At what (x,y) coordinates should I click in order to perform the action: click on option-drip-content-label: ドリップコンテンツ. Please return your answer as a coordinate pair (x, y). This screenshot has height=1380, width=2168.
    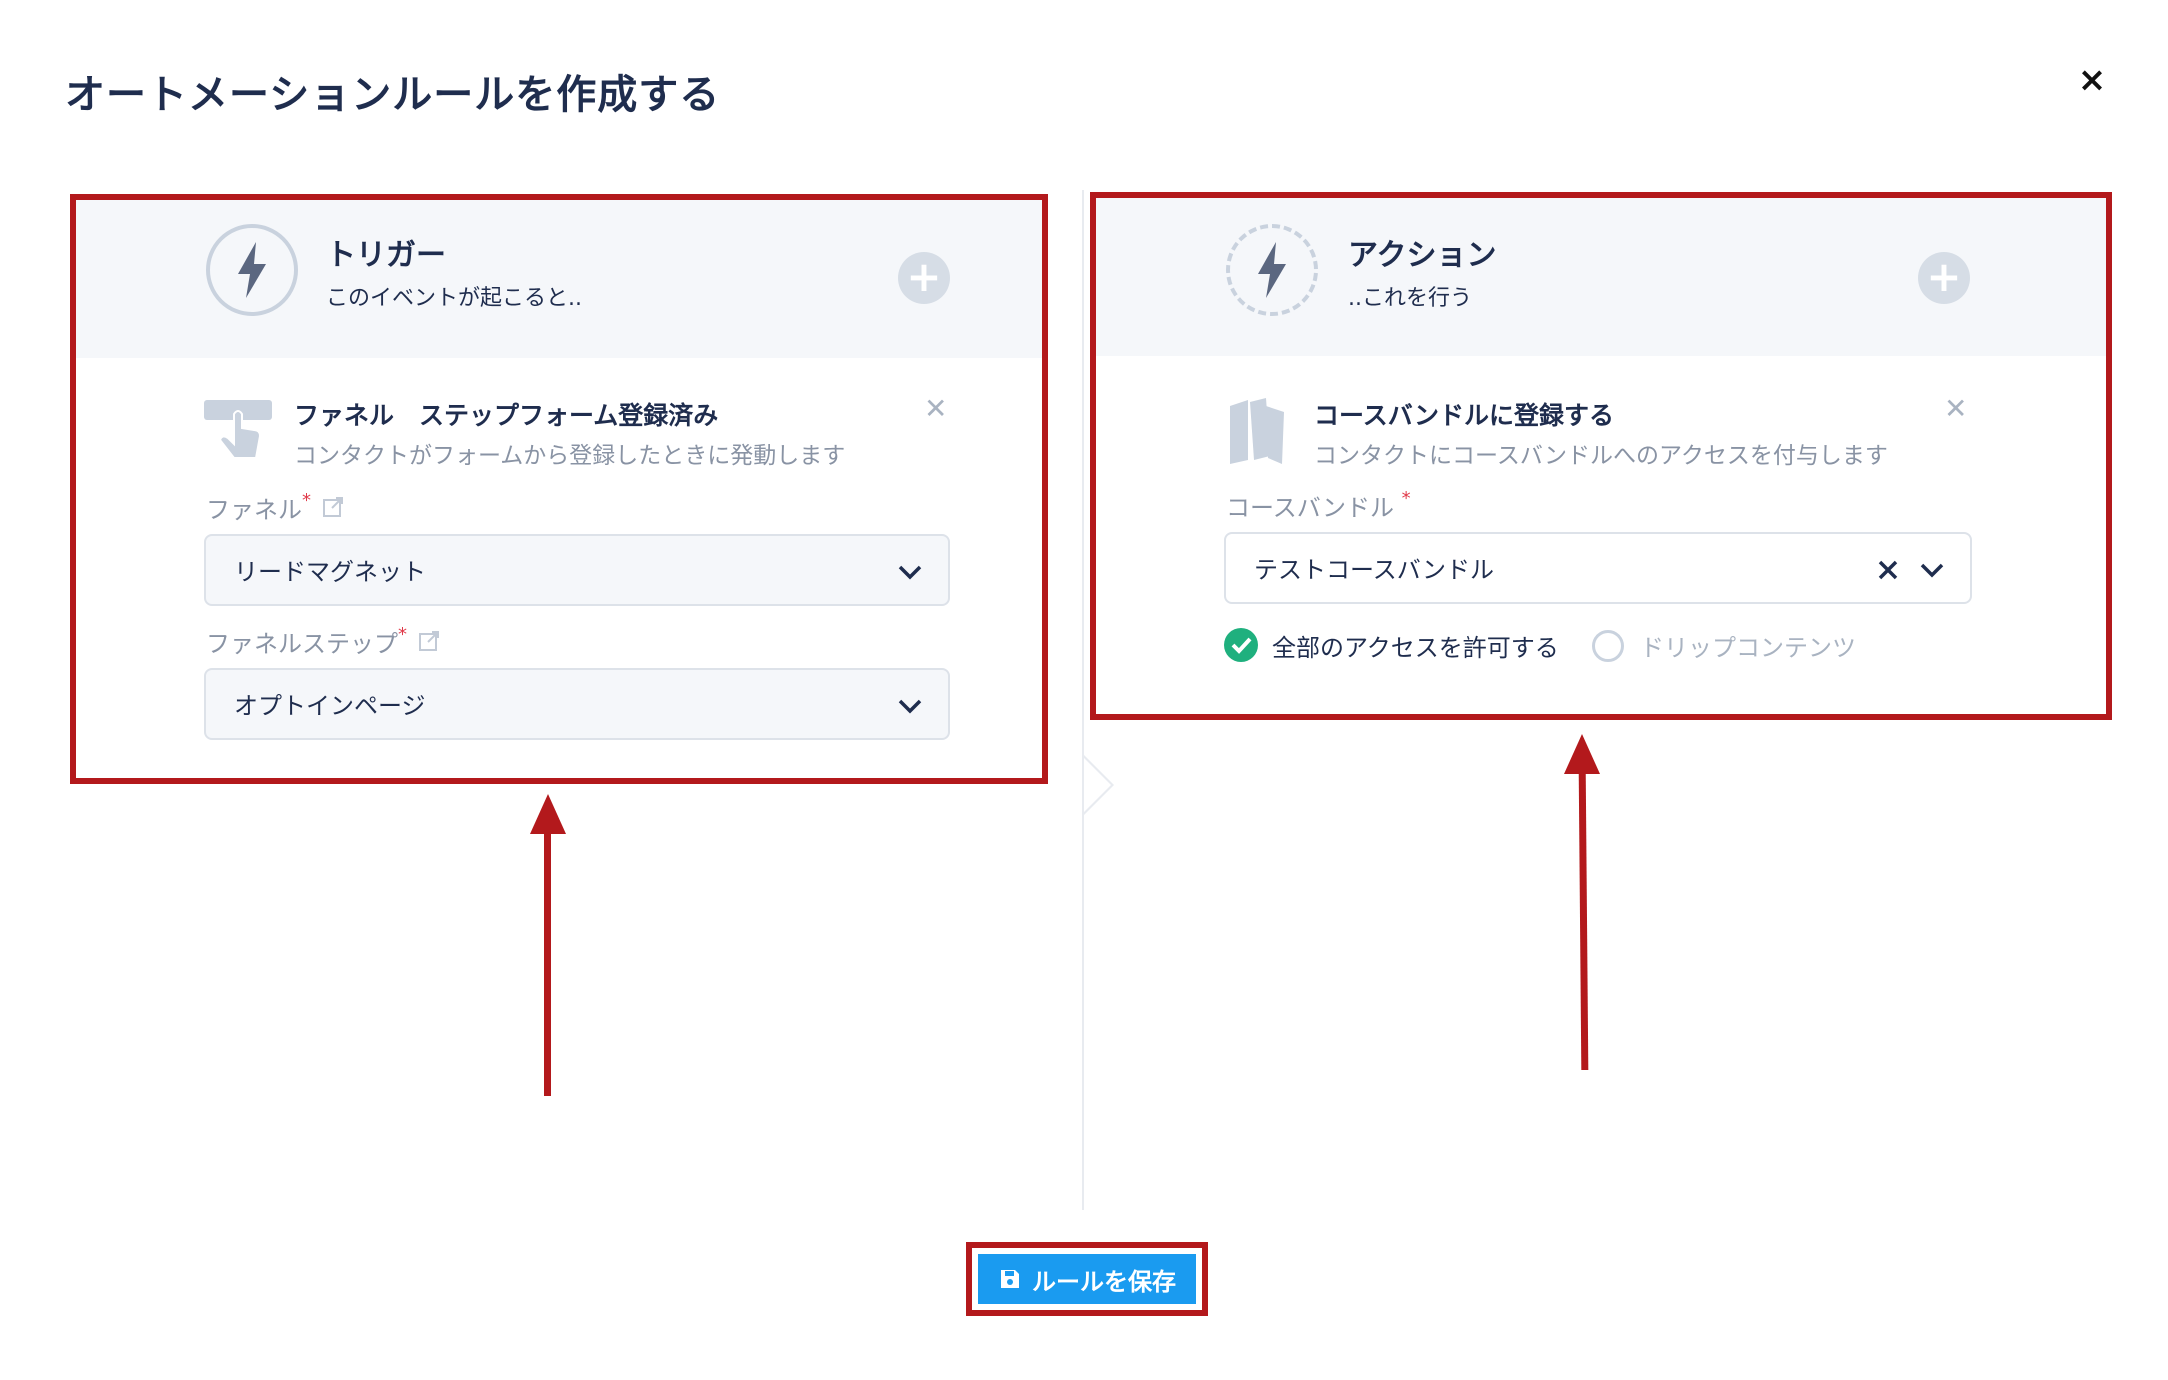
    Looking at the image, I should click on (1748, 645).